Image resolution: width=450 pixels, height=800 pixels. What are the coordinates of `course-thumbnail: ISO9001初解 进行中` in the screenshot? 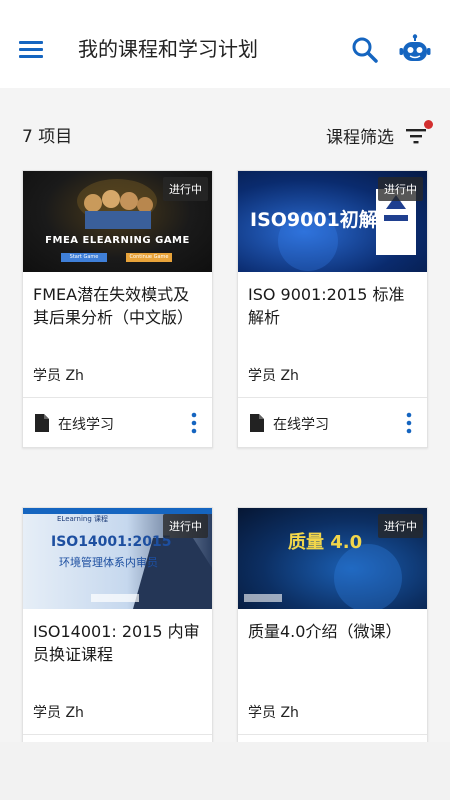 It's located at (332, 221).